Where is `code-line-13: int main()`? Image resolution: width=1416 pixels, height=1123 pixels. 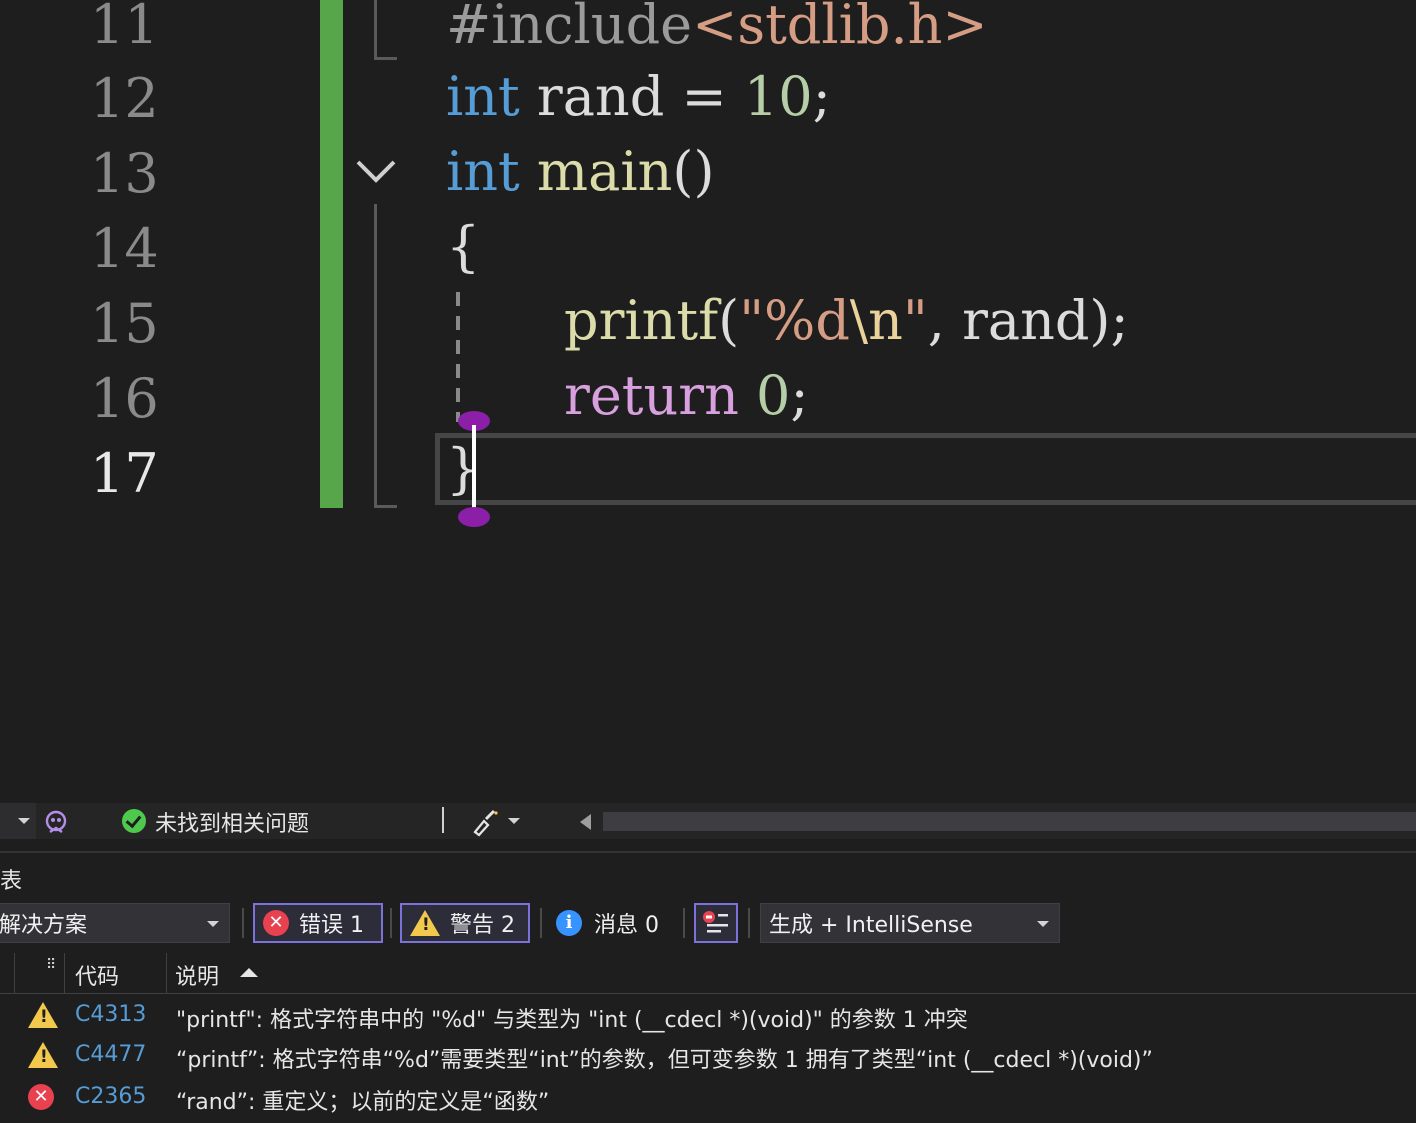
code-line-13: int main() is located at coordinates (580, 172).